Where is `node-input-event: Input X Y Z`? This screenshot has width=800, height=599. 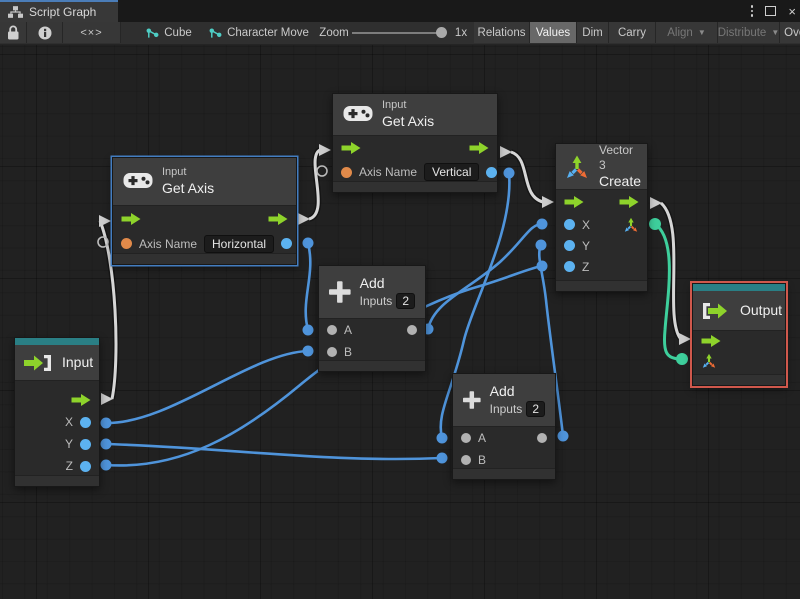 node-input-event: Input X Y Z is located at coordinates (57, 412).